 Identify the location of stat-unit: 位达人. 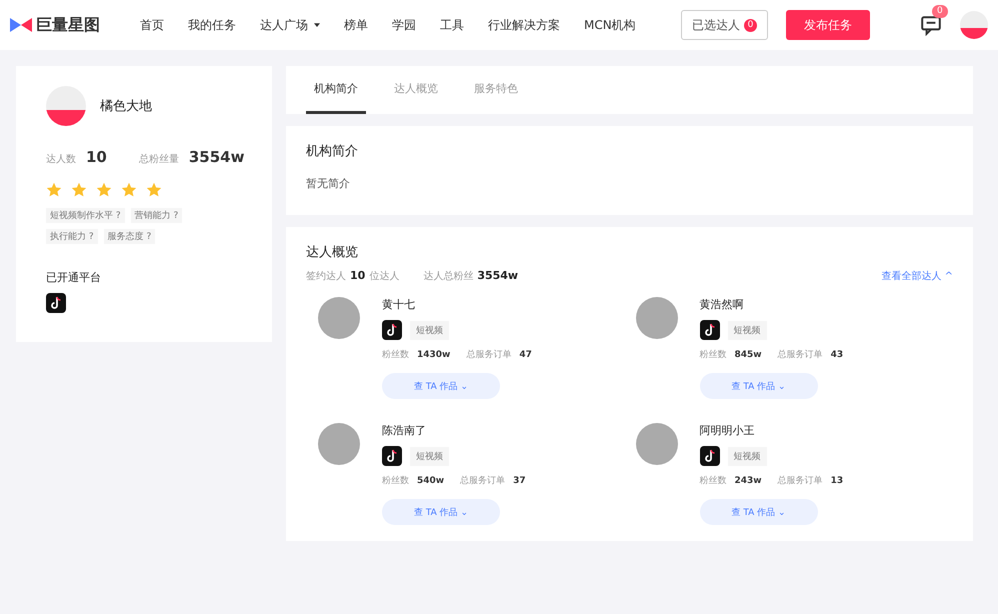
(384, 276).